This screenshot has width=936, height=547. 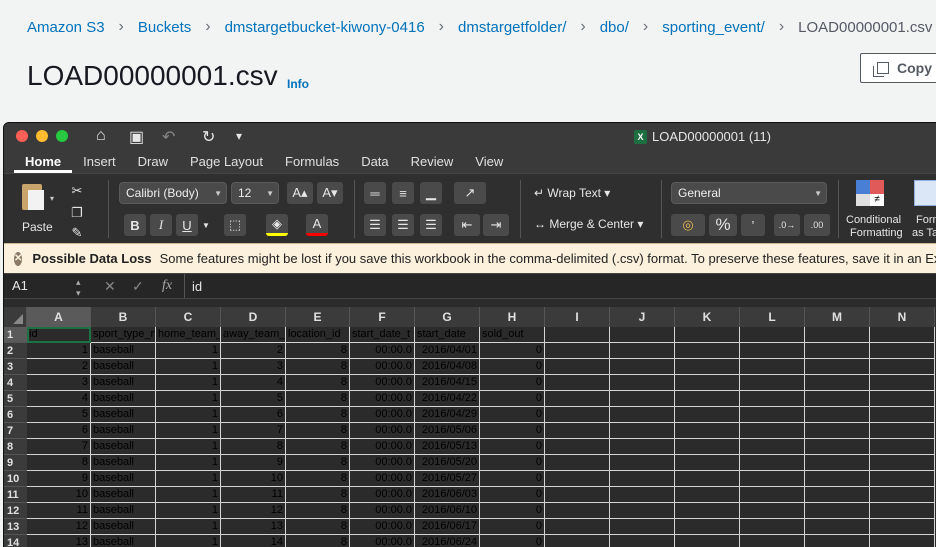 What do you see at coordinates (187, 225) in the screenshot?
I see `underline-button: U` at bounding box center [187, 225].